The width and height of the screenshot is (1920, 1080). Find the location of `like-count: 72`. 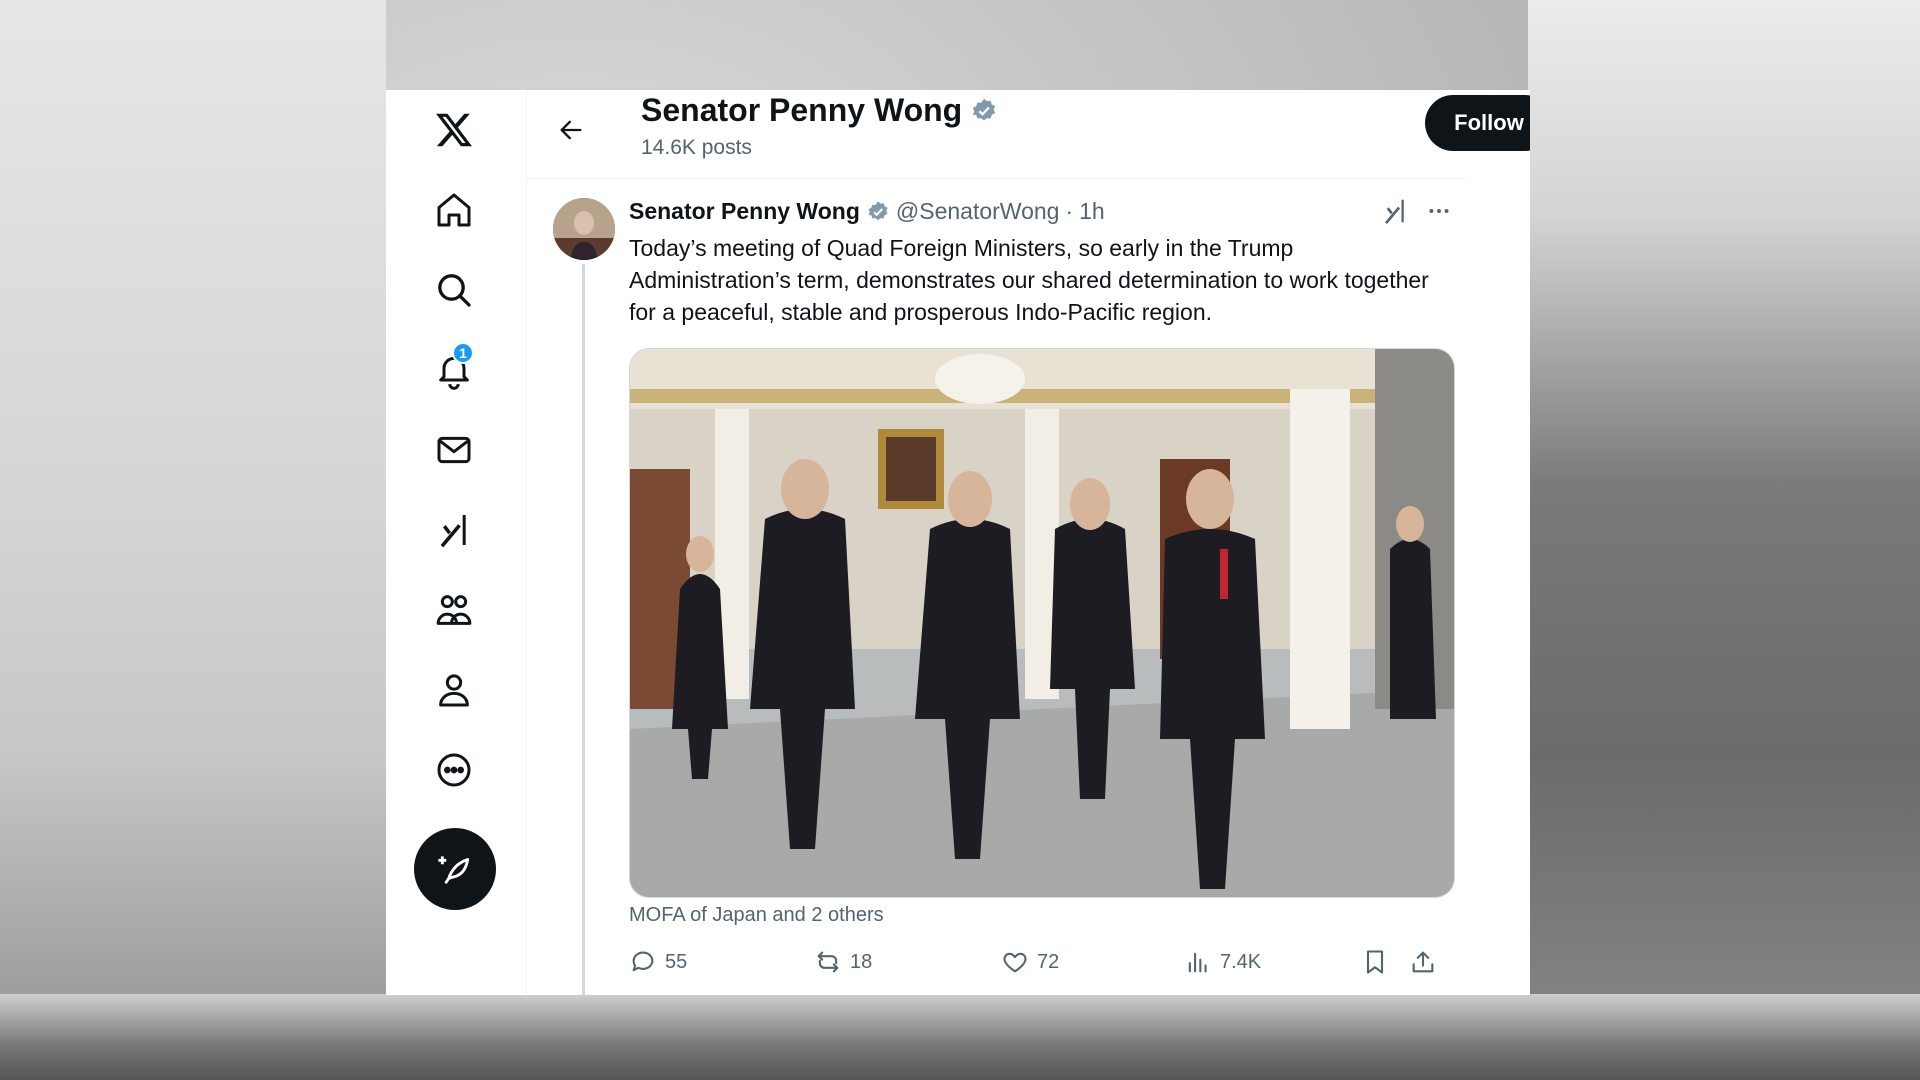

like-count: 72 is located at coordinates (1048, 961).